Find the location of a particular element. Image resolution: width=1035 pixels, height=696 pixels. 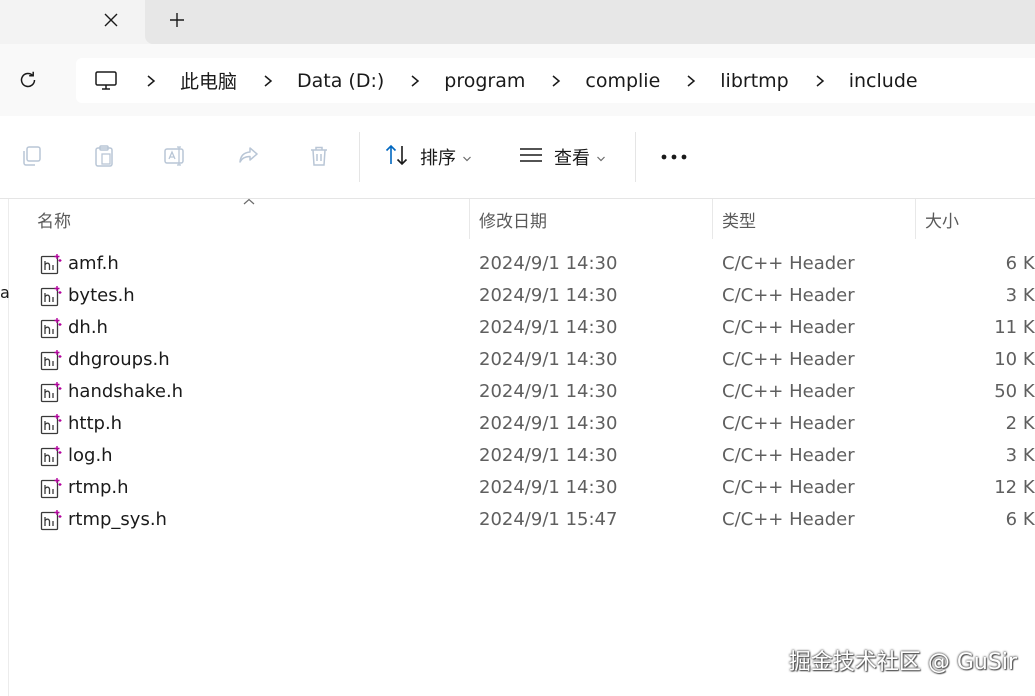

file-row: http.h 2024/9/1 14:30 C/C++ Header 2 KB is located at coordinates (517, 424).